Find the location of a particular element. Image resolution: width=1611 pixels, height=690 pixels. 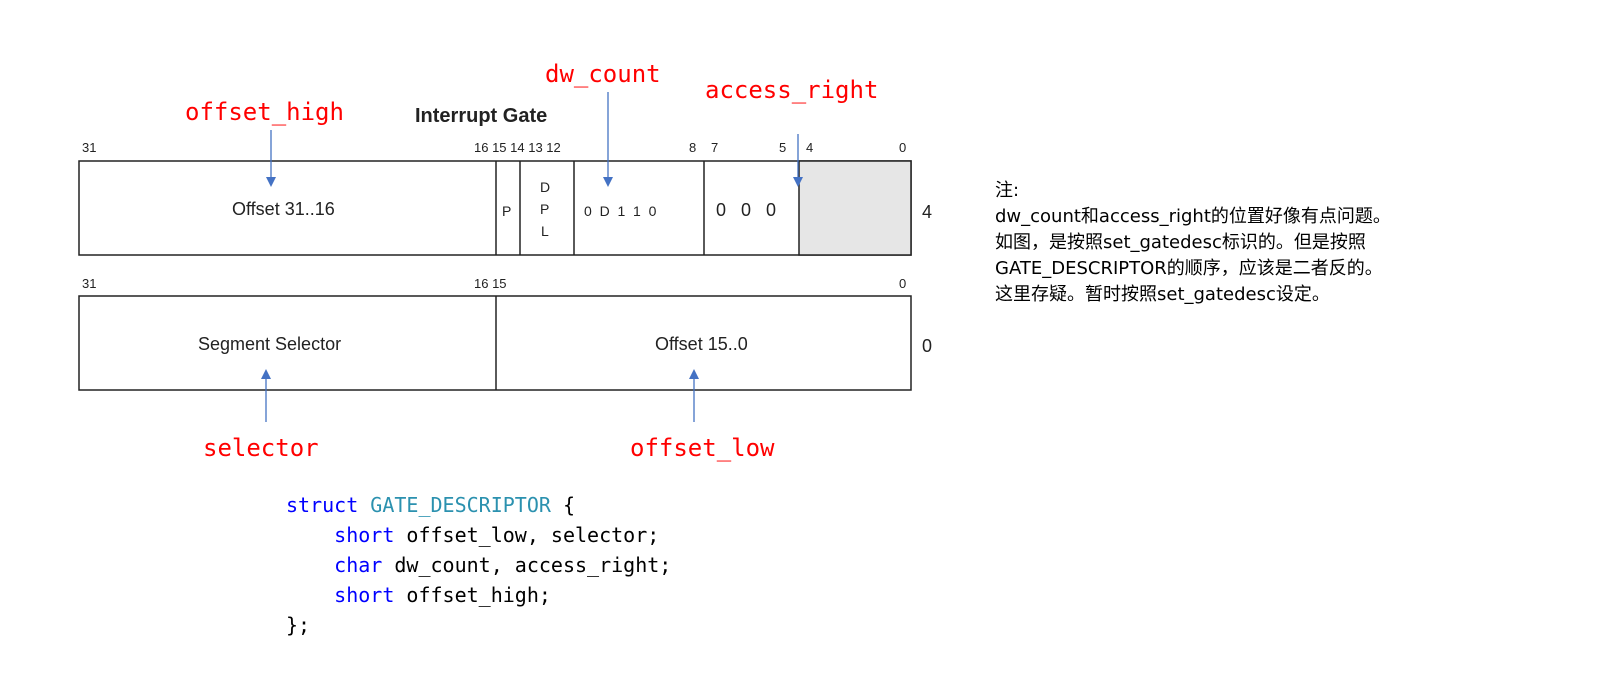

code-text: offset_low, selector; is located at coordinates (527, 535).